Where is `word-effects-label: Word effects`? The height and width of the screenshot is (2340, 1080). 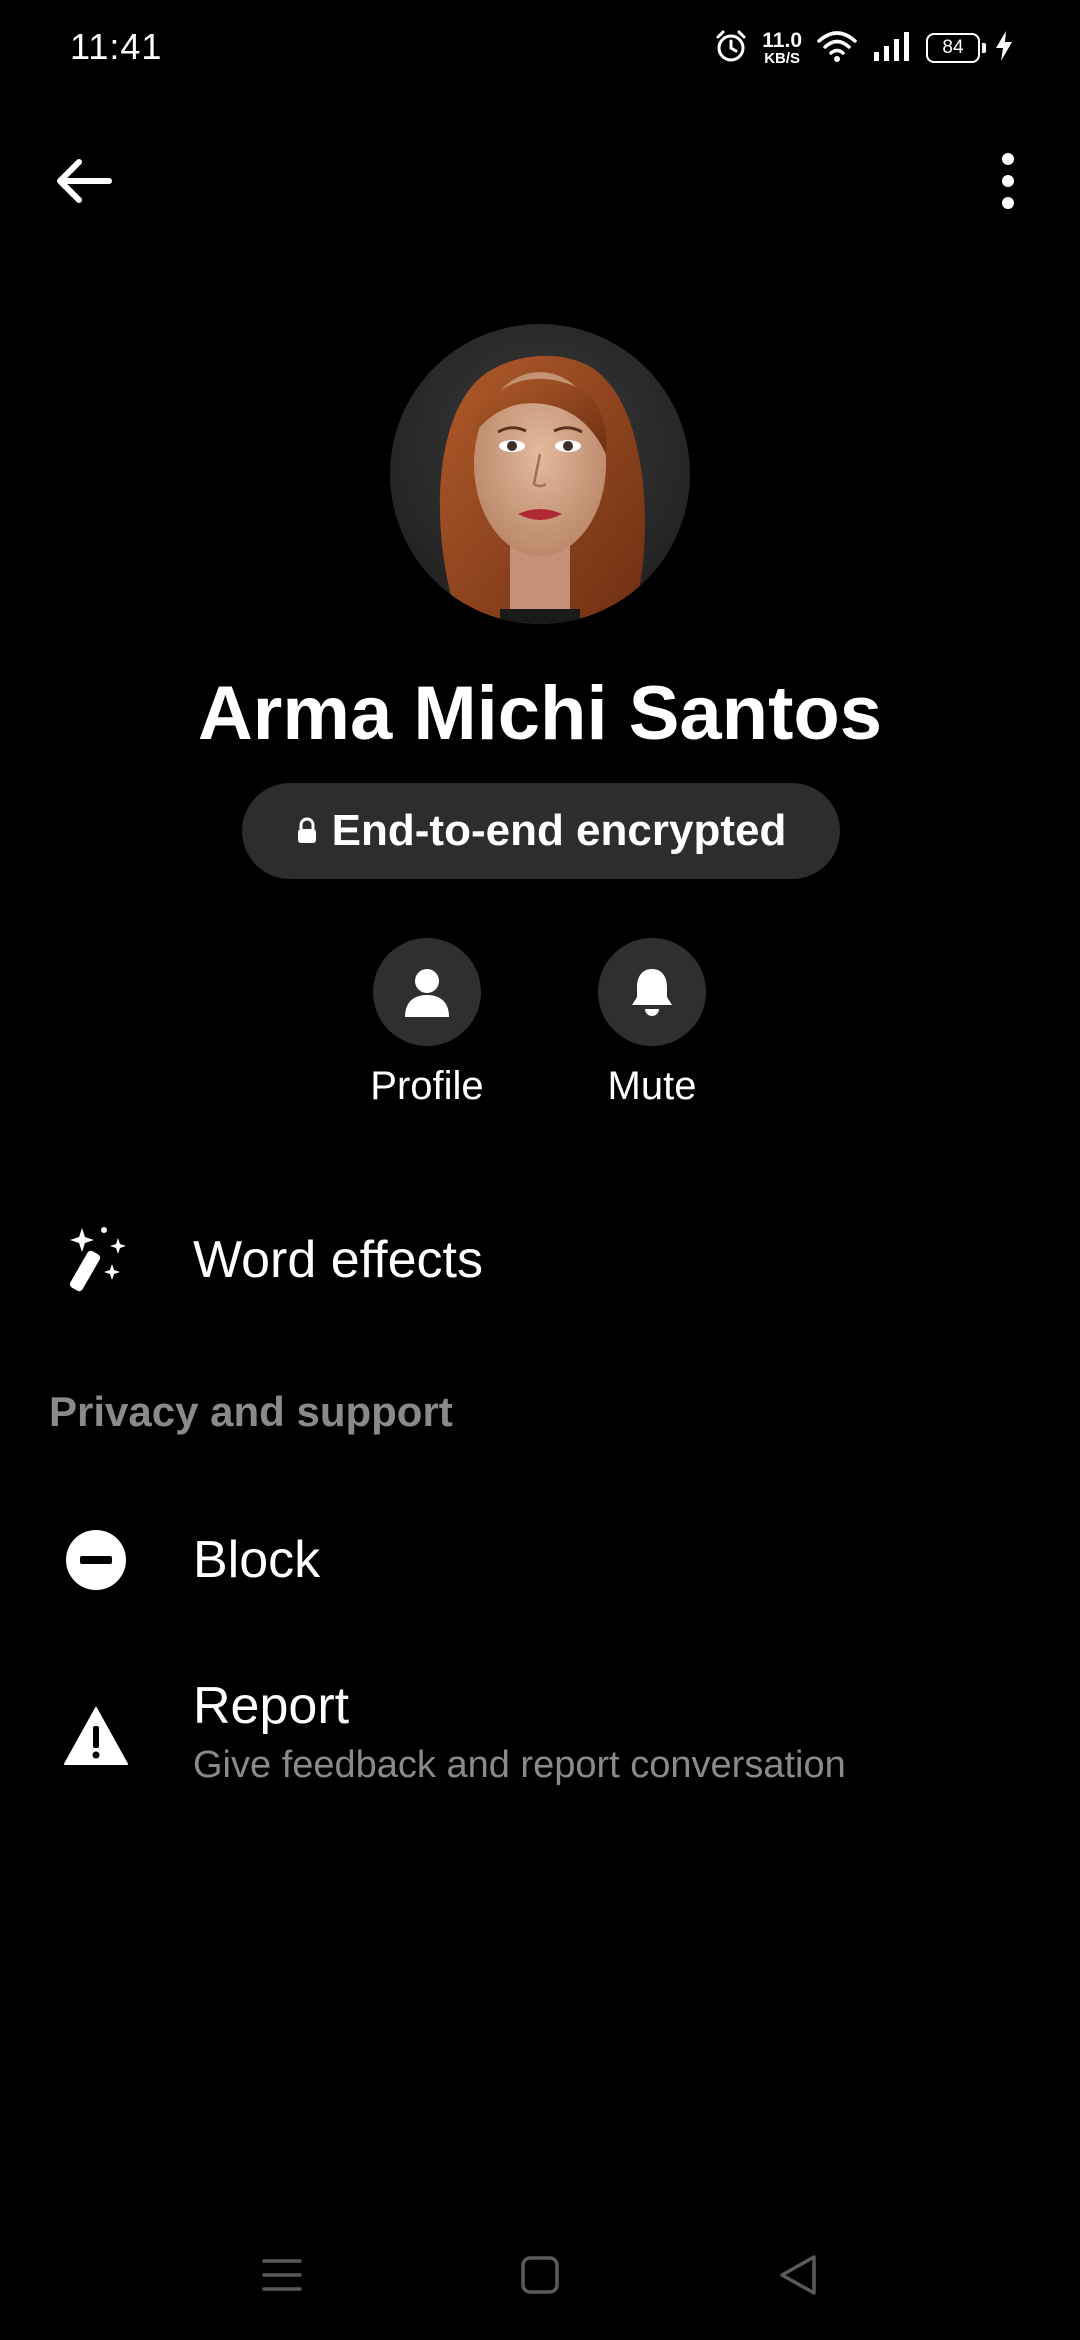 word-effects-label: Word effects is located at coordinates (338, 1260).